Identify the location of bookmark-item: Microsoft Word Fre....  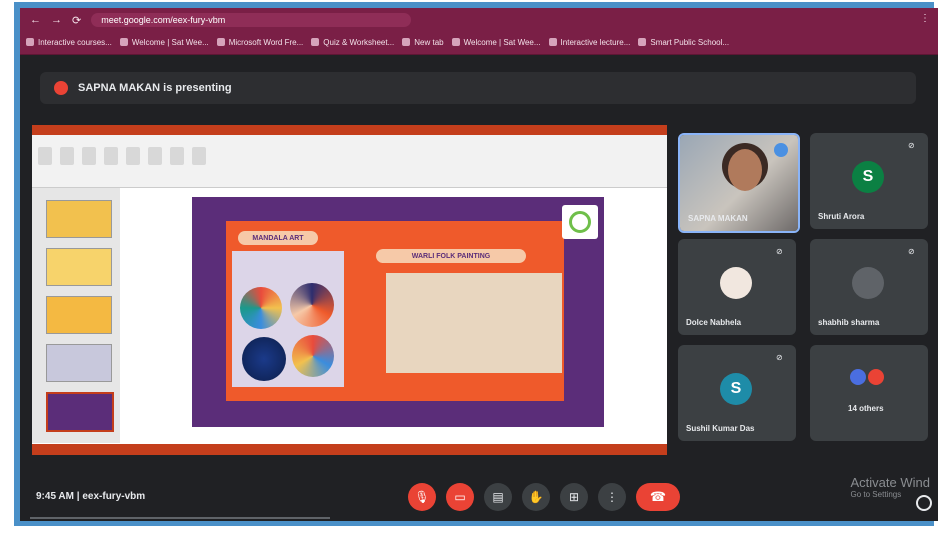
(259, 42).